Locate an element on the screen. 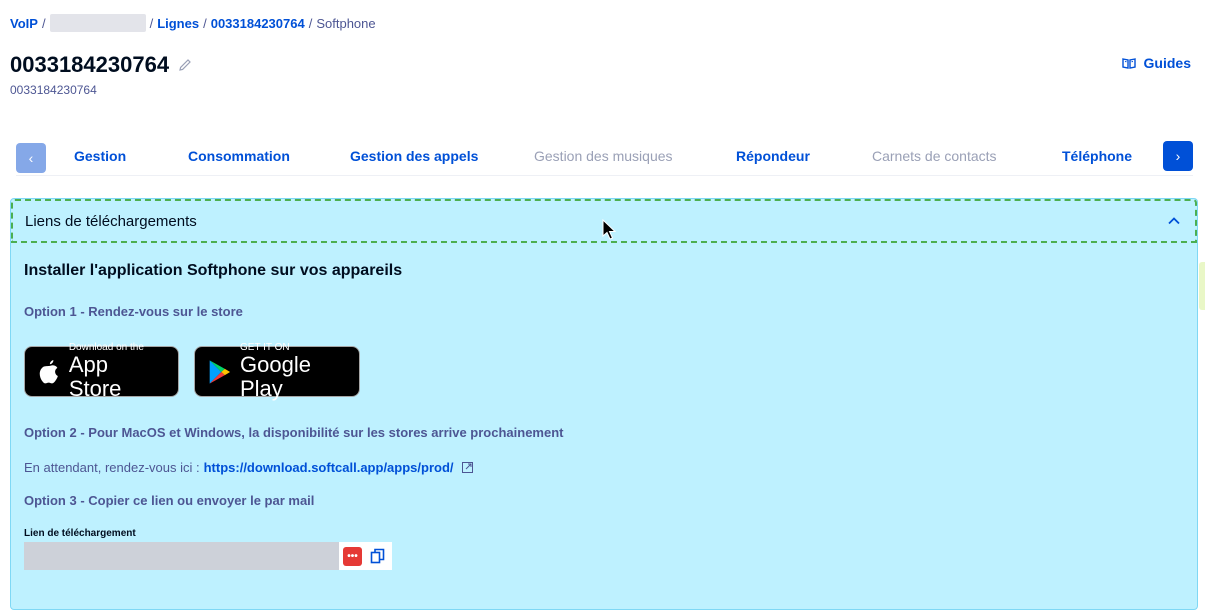  book-icon is located at coordinates (1128, 63).